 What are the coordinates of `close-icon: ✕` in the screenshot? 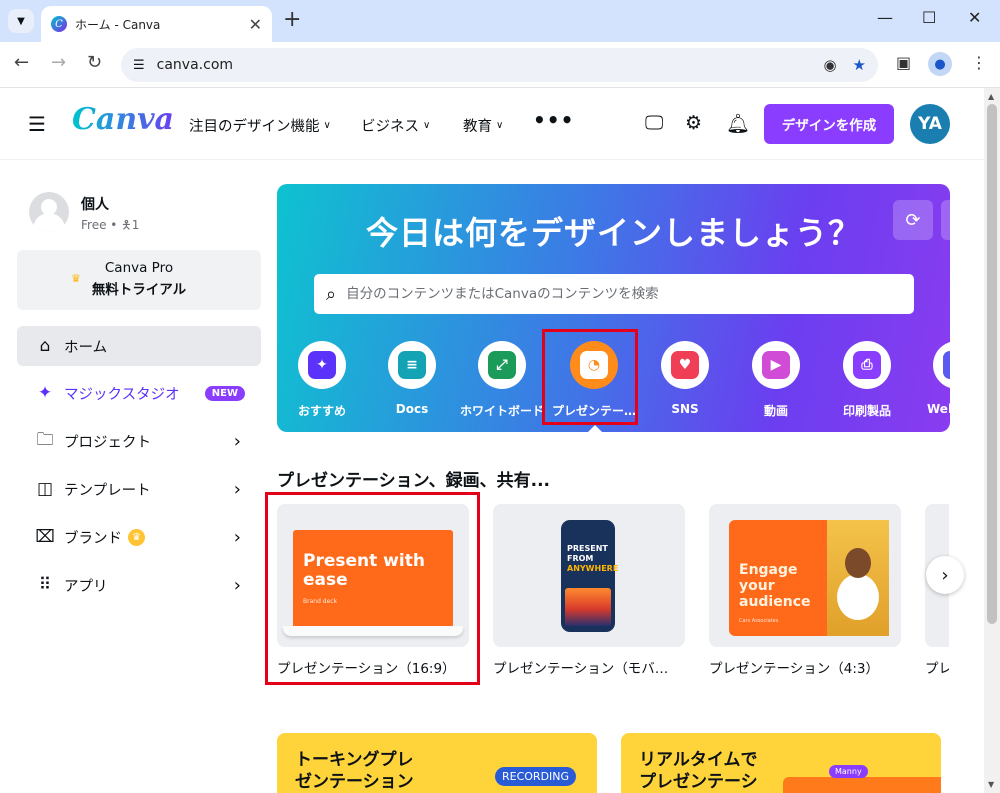 It's located at (255, 24).